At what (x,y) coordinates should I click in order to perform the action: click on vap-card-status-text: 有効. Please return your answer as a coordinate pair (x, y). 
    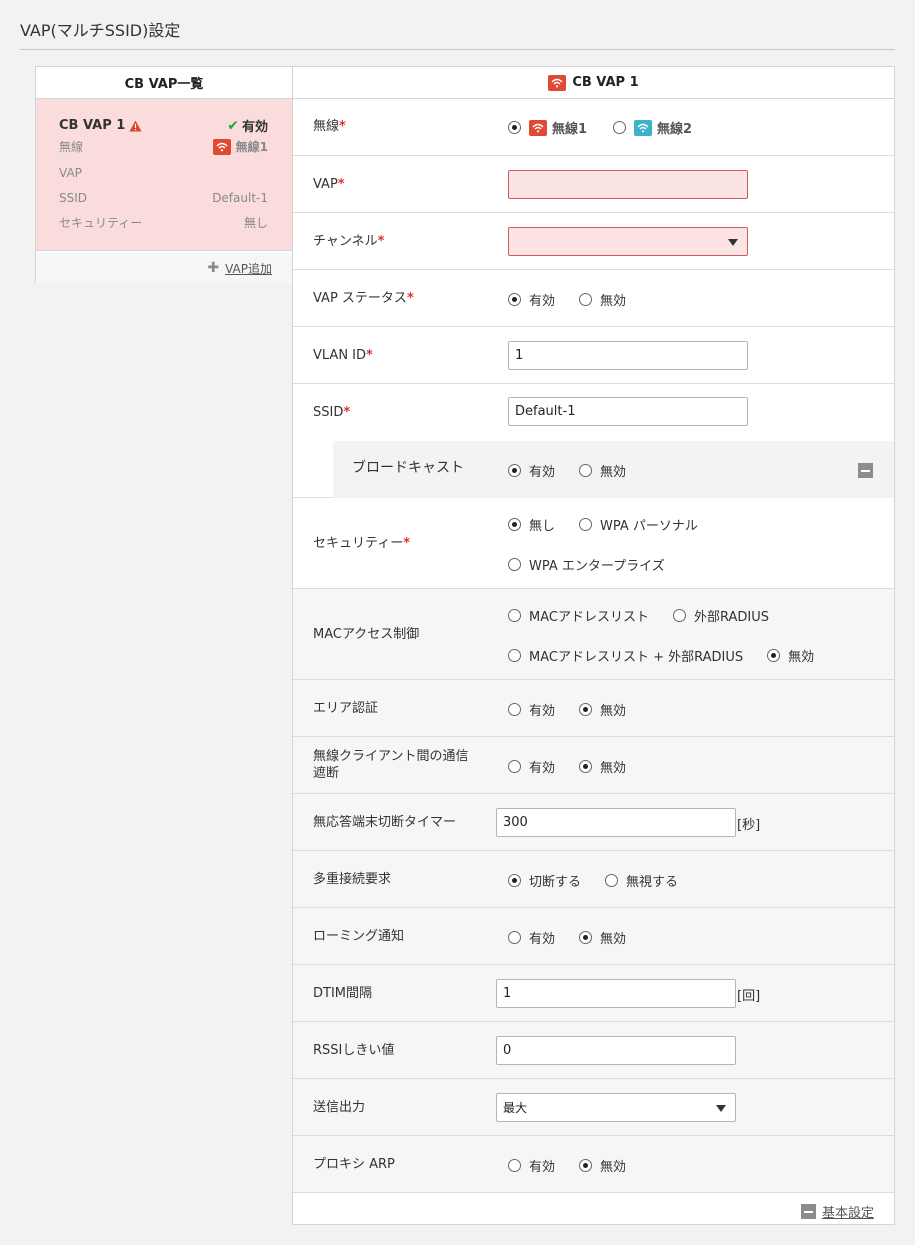
    Looking at the image, I should click on (254, 127).